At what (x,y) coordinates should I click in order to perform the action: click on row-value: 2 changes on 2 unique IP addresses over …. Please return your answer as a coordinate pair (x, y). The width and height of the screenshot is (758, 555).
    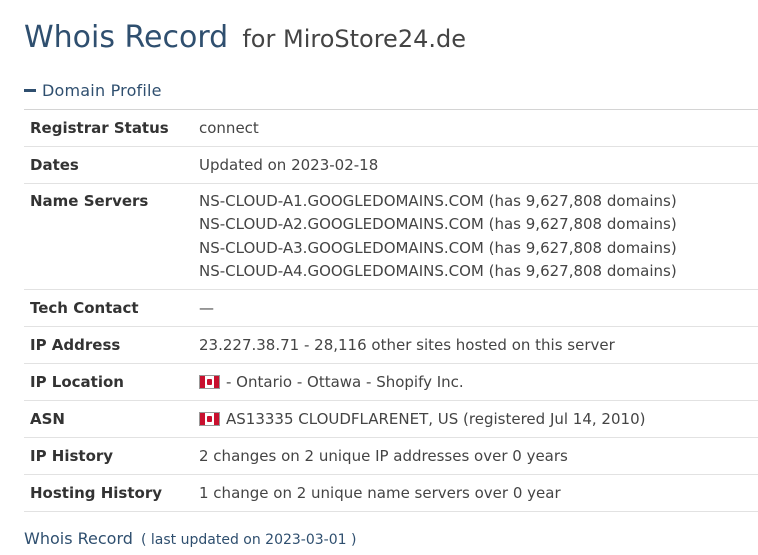
    Looking at the image, I should click on (383, 456).